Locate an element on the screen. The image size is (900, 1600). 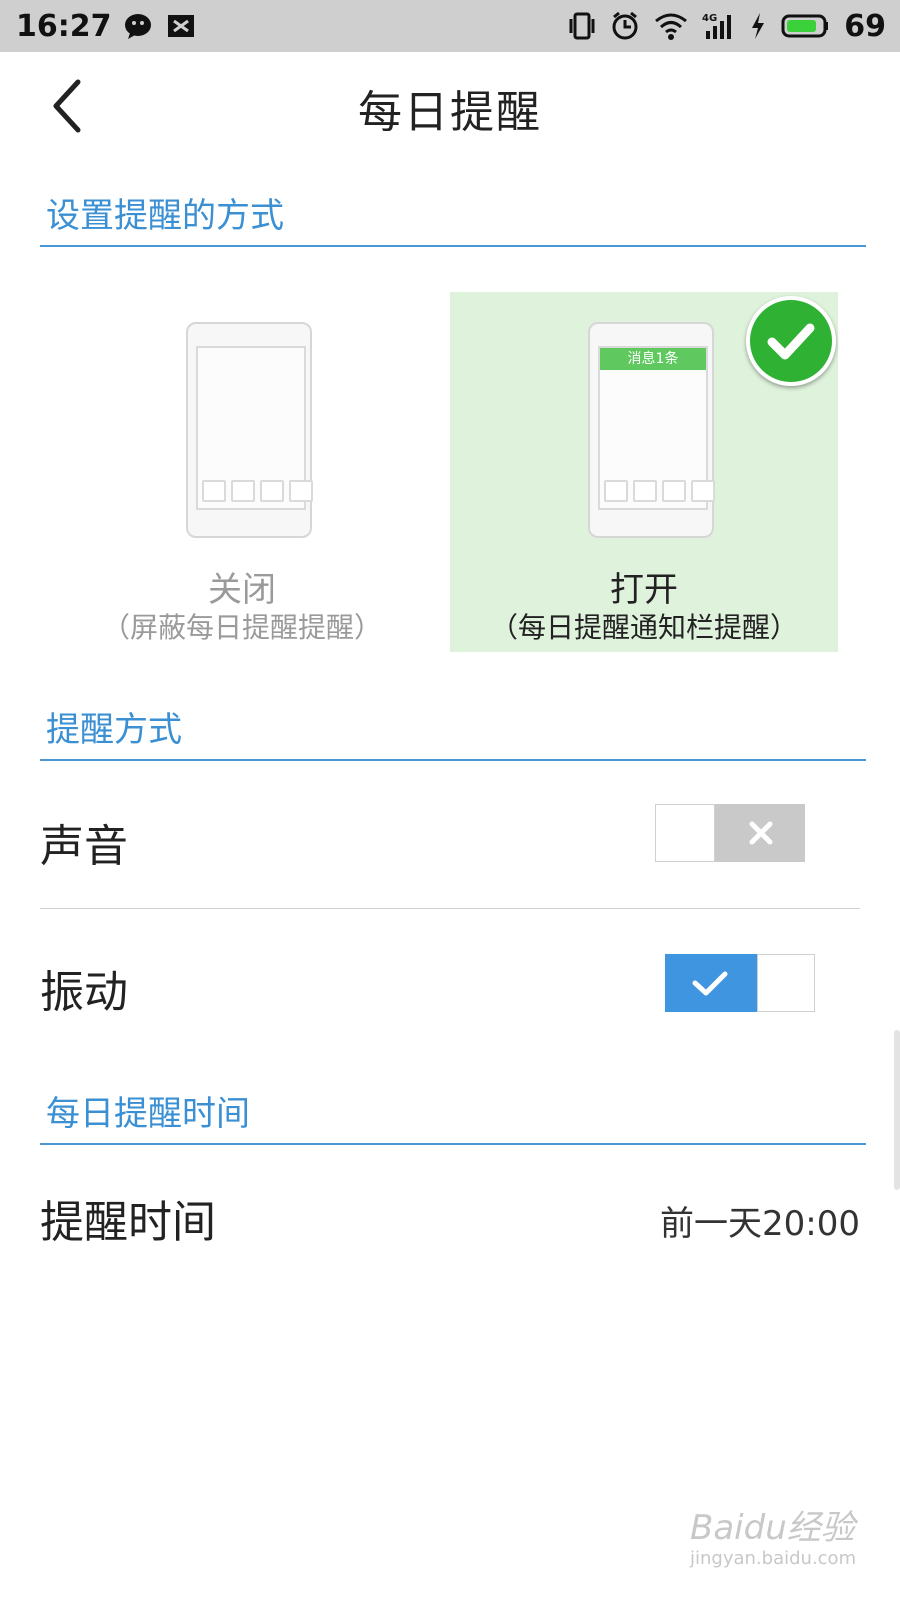
svg-text: 4G is located at coordinates (709, 18).